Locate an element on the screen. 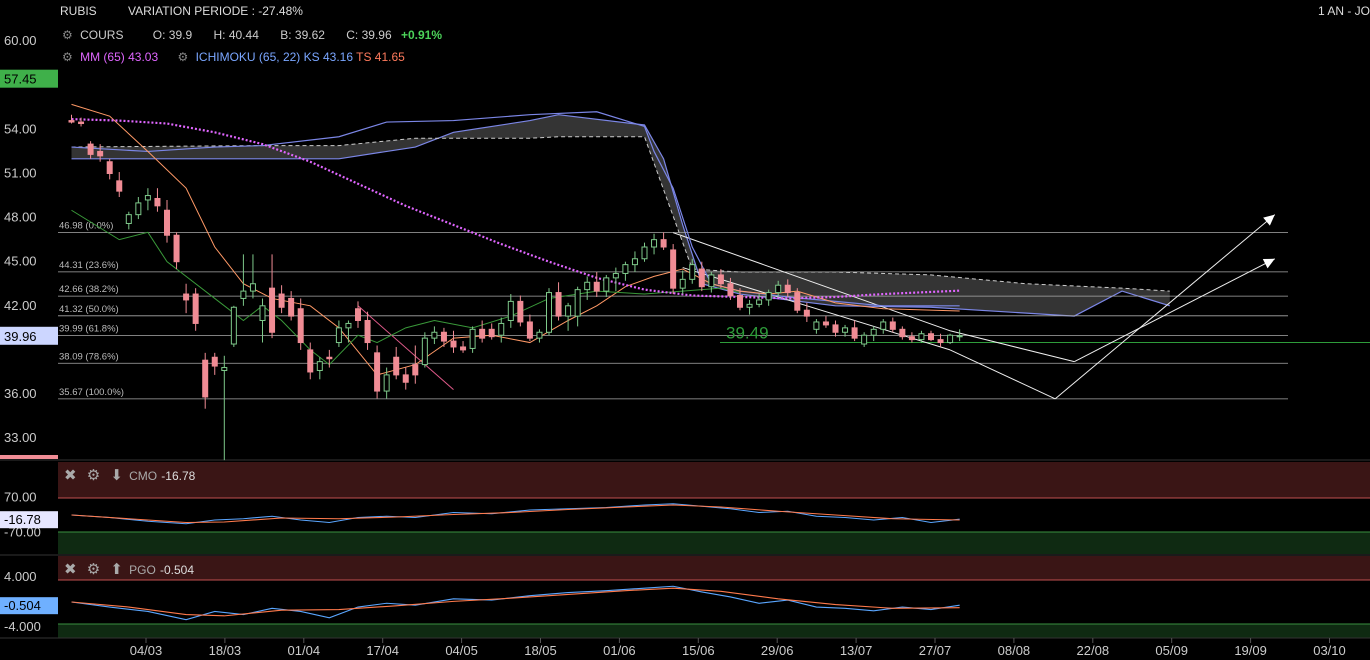 This screenshot has width=1370, height=660. x-axis-label: 05/09 is located at coordinates (1171, 650).